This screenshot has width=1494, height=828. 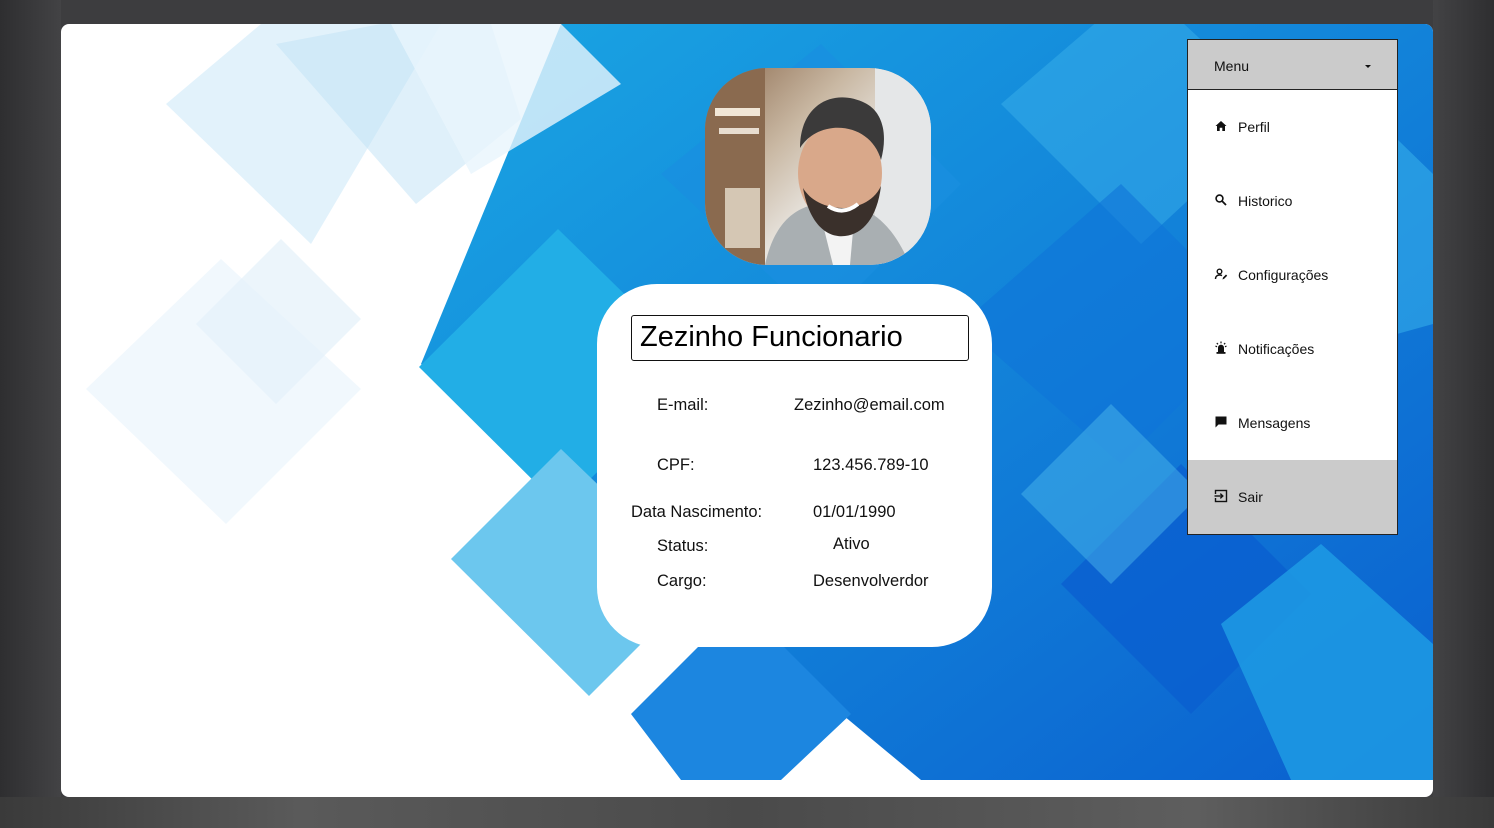 What do you see at coordinates (1232, 66) in the screenshot?
I see `menu-title: Menu` at bounding box center [1232, 66].